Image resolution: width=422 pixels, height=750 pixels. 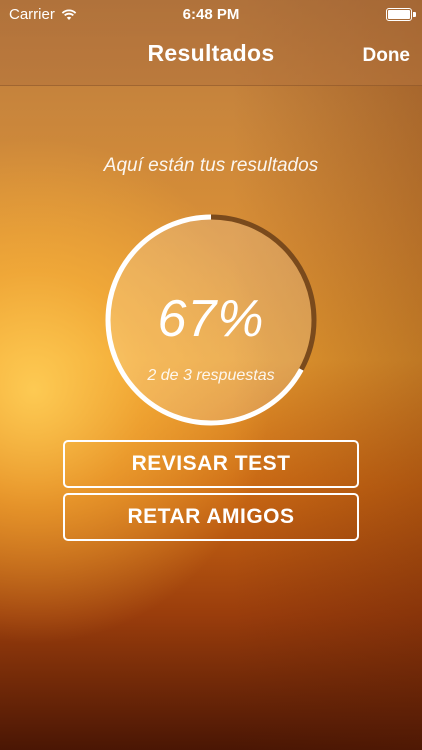 What do you see at coordinates (211, 517) in the screenshot?
I see `challenge-friends-button: RETAR AMIGOS` at bounding box center [211, 517].